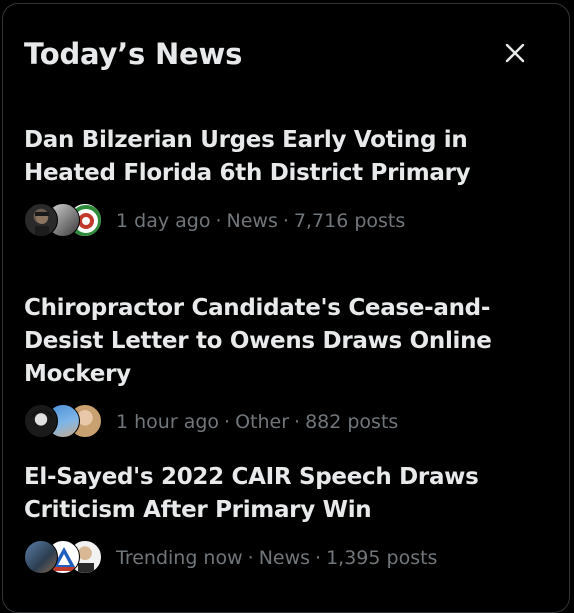  I want to click on close-button, so click(515, 53).